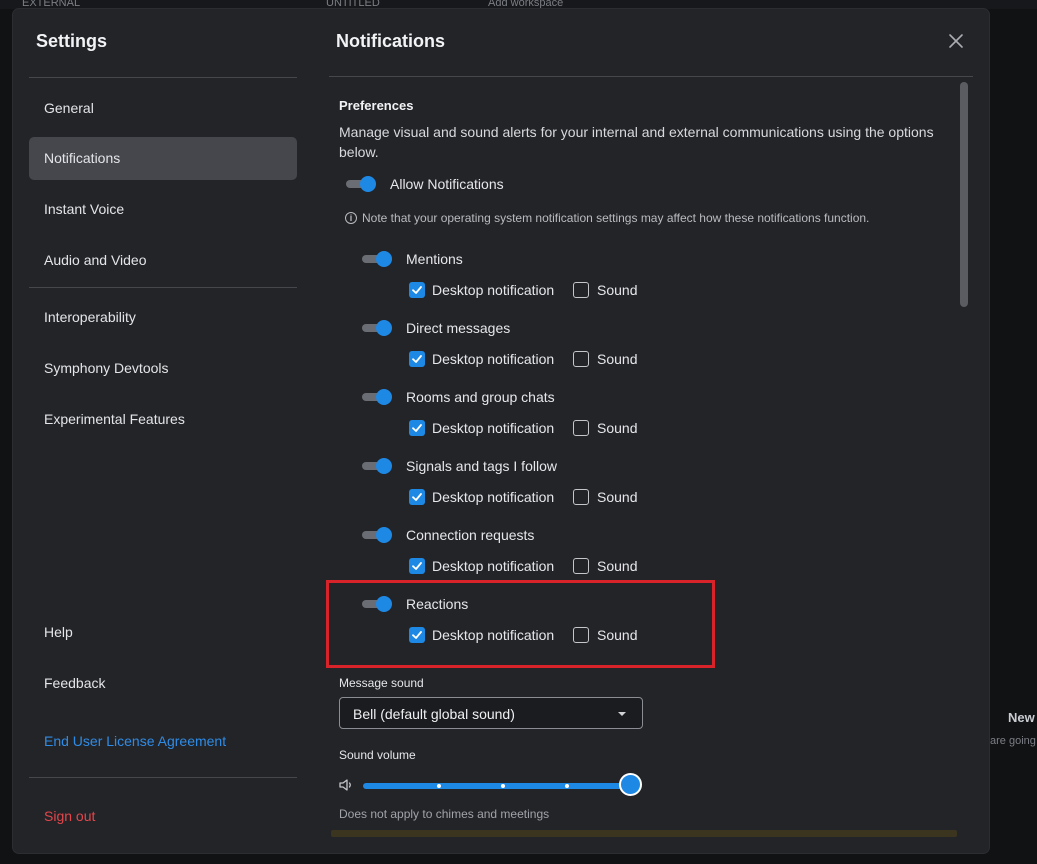  What do you see at coordinates (493, 566) in the screenshot?
I see `connection-requests-desktop-label: Desktop notification` at bounding box center [493, 566].